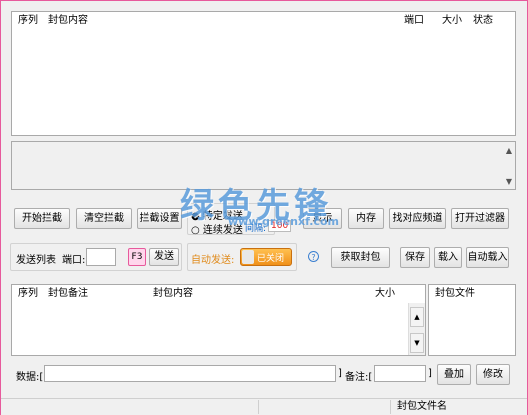  Describe the element at coordinates (28, 20) in the screenshot. I see `col-index: 序列` at that location.